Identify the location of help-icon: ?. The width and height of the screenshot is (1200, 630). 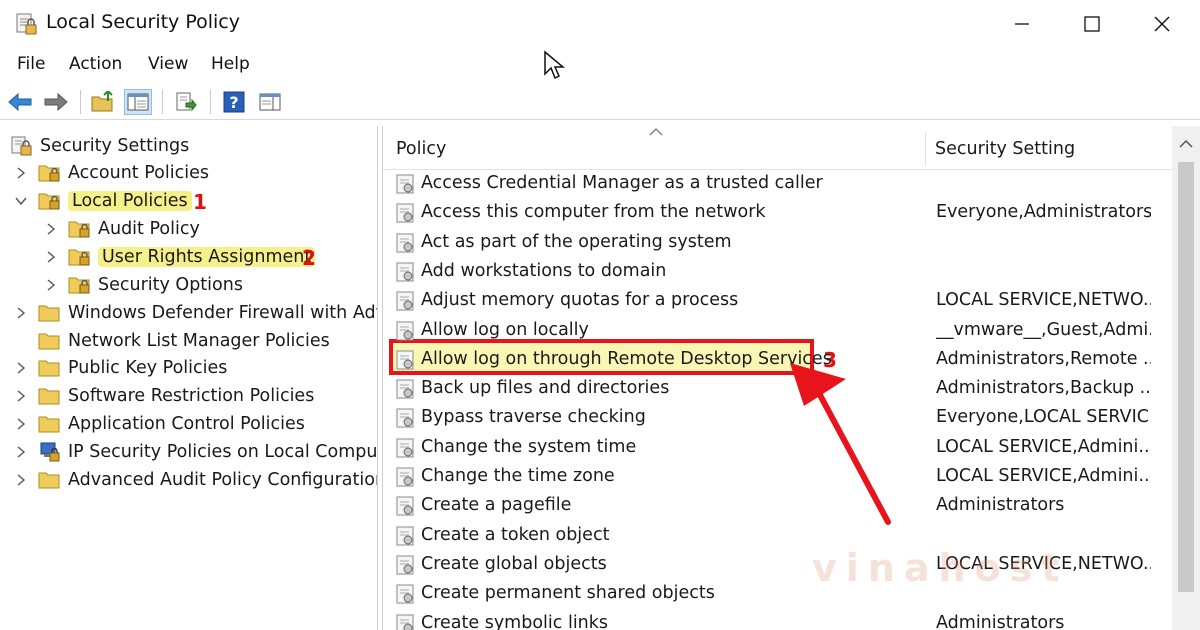
(234, 102).